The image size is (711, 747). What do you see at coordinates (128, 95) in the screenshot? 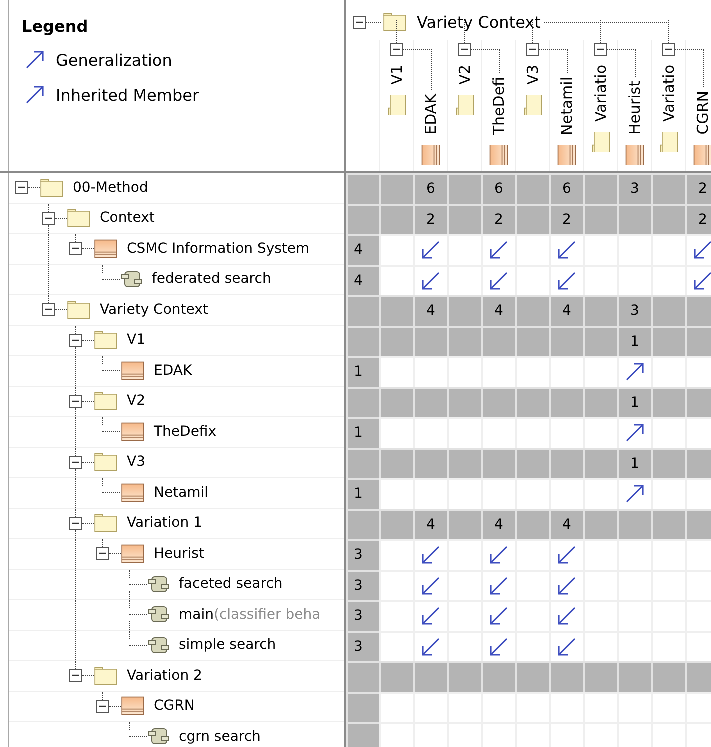
I see `legend-label: Inherited Member` at bounding box center [128, 95].